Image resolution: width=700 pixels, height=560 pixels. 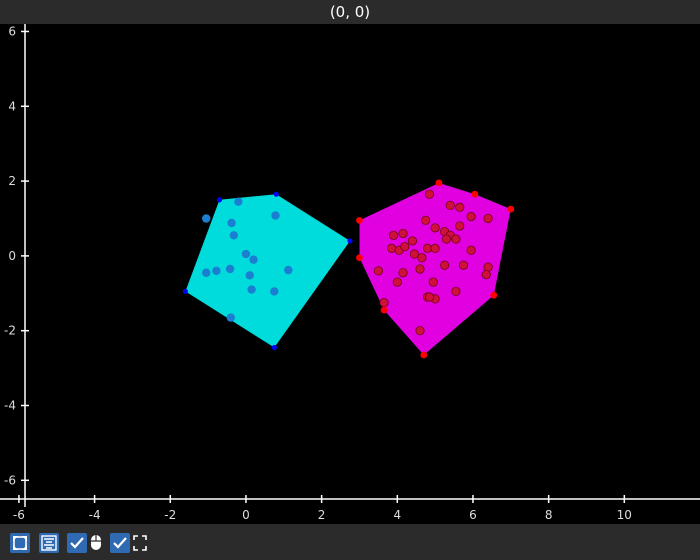 I want to click on x-tick-label: -6, so click(x=19, y=515).